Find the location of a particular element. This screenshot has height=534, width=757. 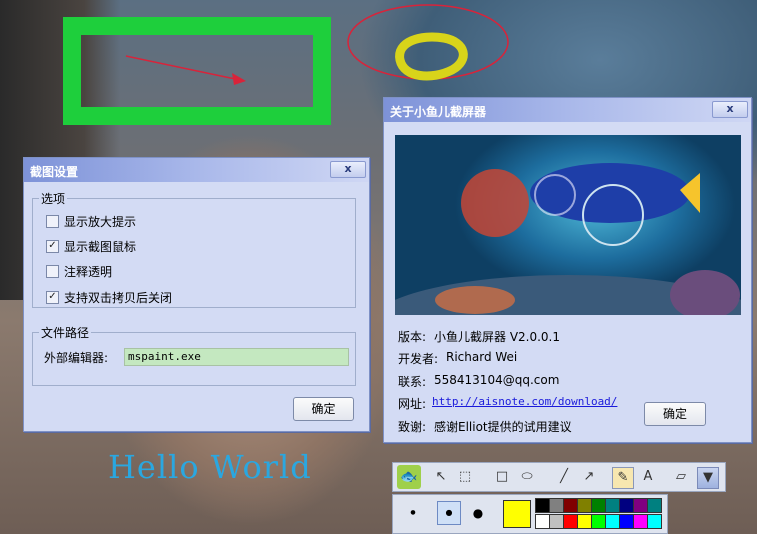

about-title: 关于小鱼儿截屏器 is located at coordinates (438, 112).